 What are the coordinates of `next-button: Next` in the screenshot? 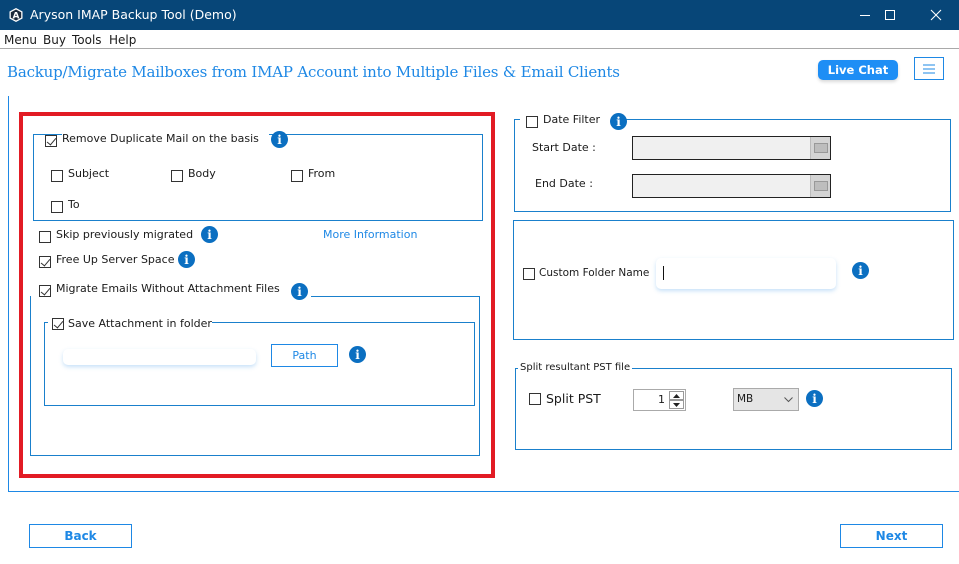 It's located at (891, 536).